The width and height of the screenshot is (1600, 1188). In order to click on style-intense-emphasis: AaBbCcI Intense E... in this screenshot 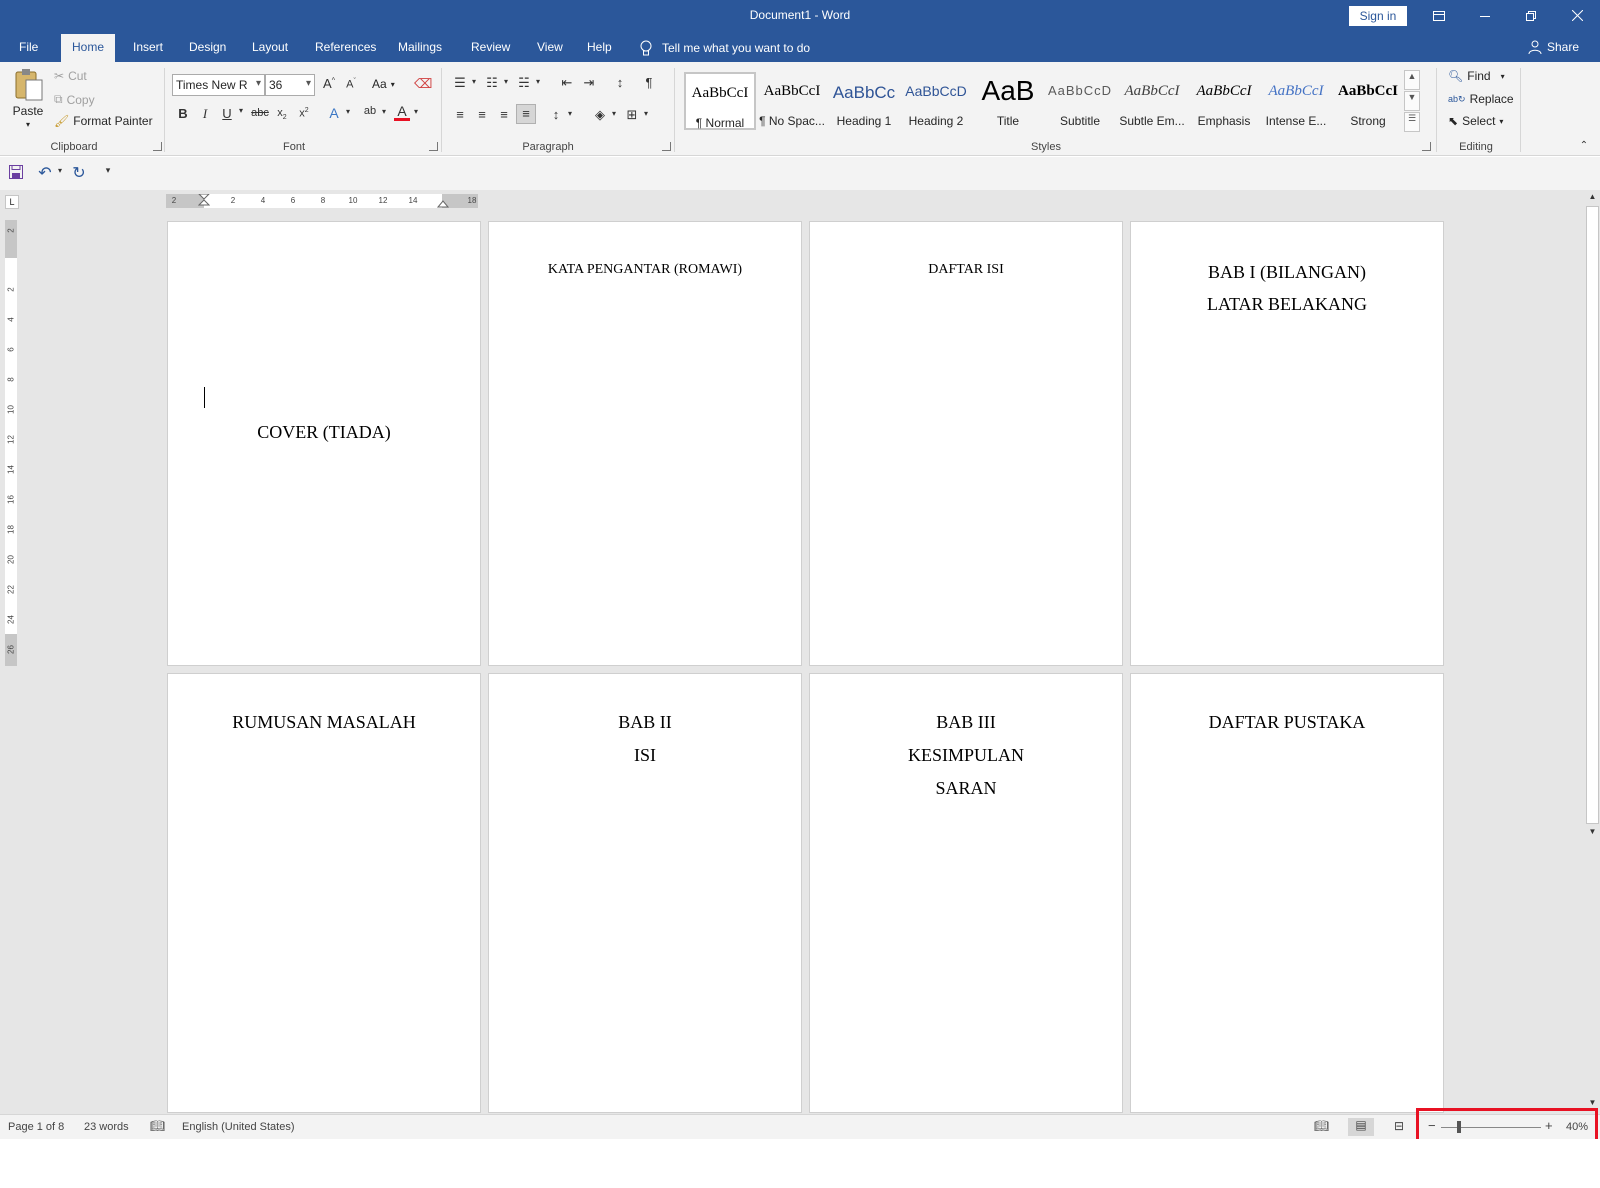, I will do `click(1296, 101)`.